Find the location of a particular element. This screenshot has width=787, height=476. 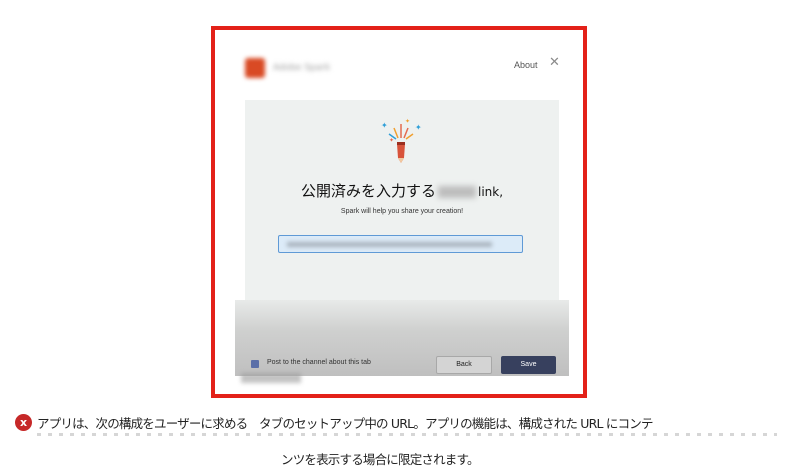

checkbox-label: Post to the channel about this tab is located at coordinates (319, 362).